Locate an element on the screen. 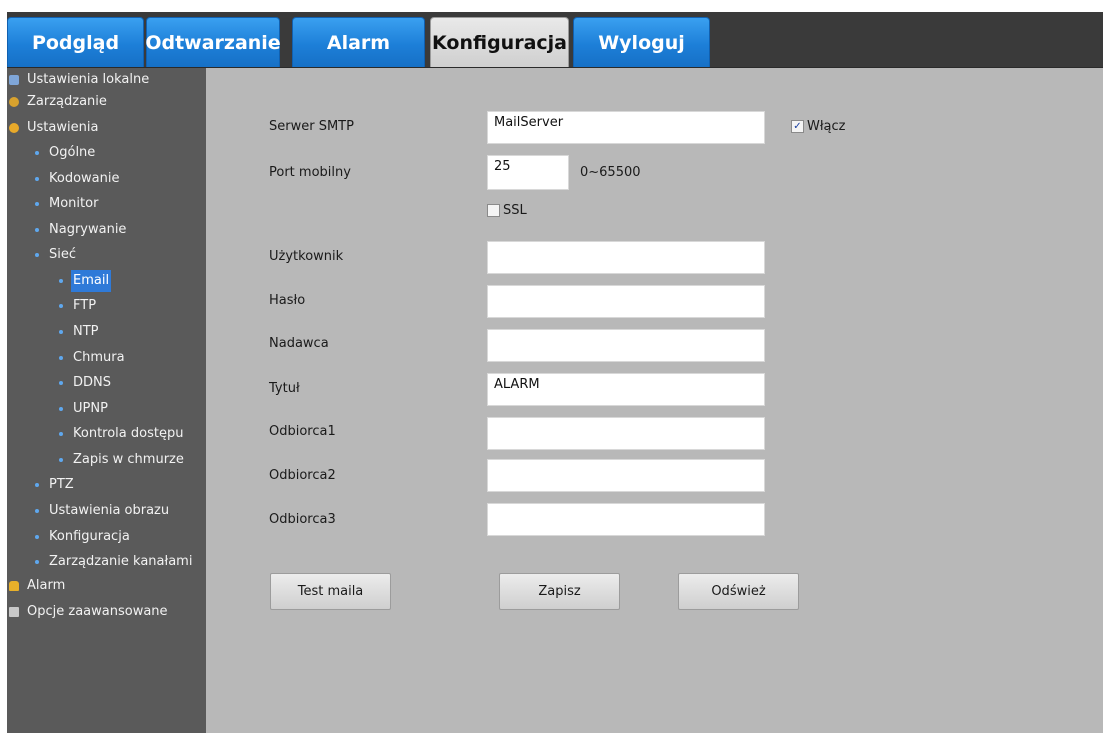  sidebar-item-label: Nagrywanie is located at coordinates (88, 229).